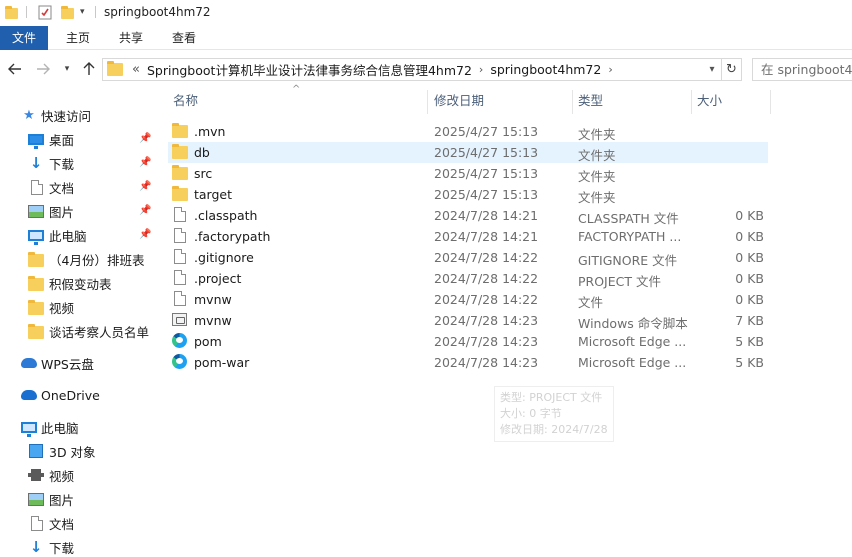  What do you see at coordinates (78, 259) in the screenshot?
I see `nav-item-schedule: （4月份）排班表` at bounding box center [78, 259].